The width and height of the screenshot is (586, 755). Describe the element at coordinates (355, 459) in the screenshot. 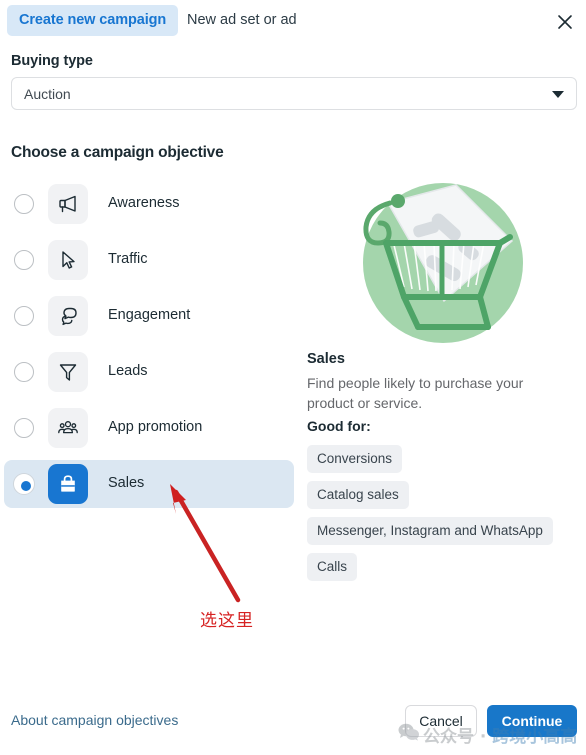

I see `tag-item: Conversions` at that location.